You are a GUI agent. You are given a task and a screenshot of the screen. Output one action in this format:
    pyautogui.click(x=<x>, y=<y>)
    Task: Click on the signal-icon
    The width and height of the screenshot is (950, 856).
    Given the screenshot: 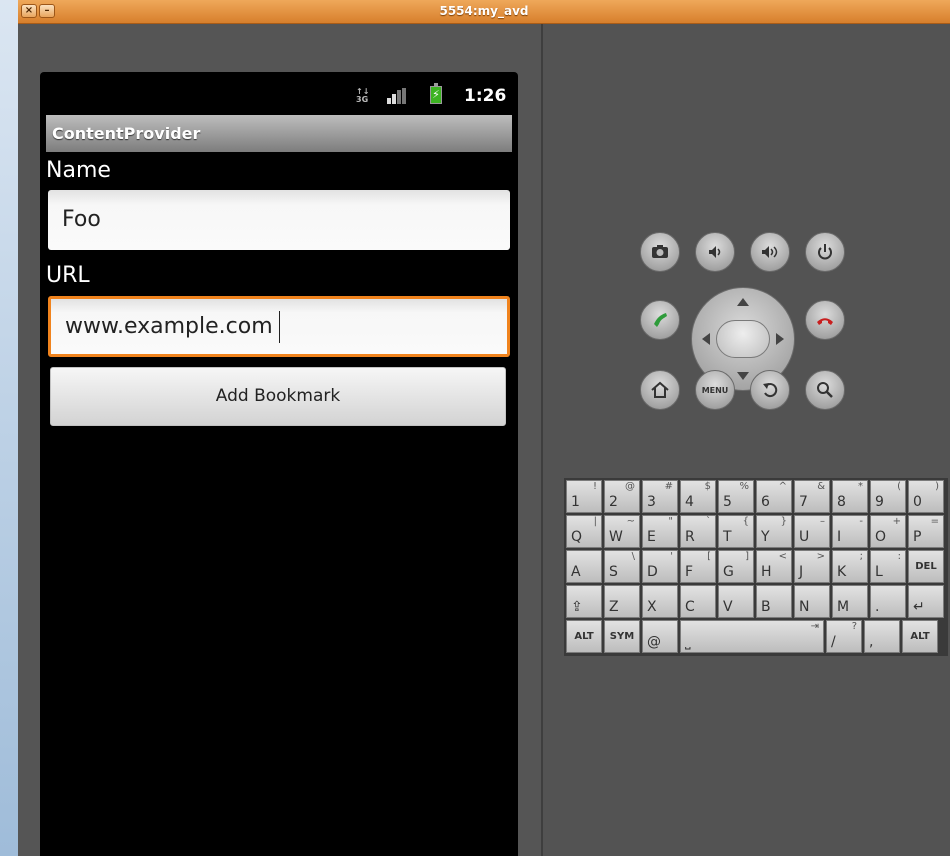 What is the action you would take?
    pyautogui.click(x=397, y=96)
    